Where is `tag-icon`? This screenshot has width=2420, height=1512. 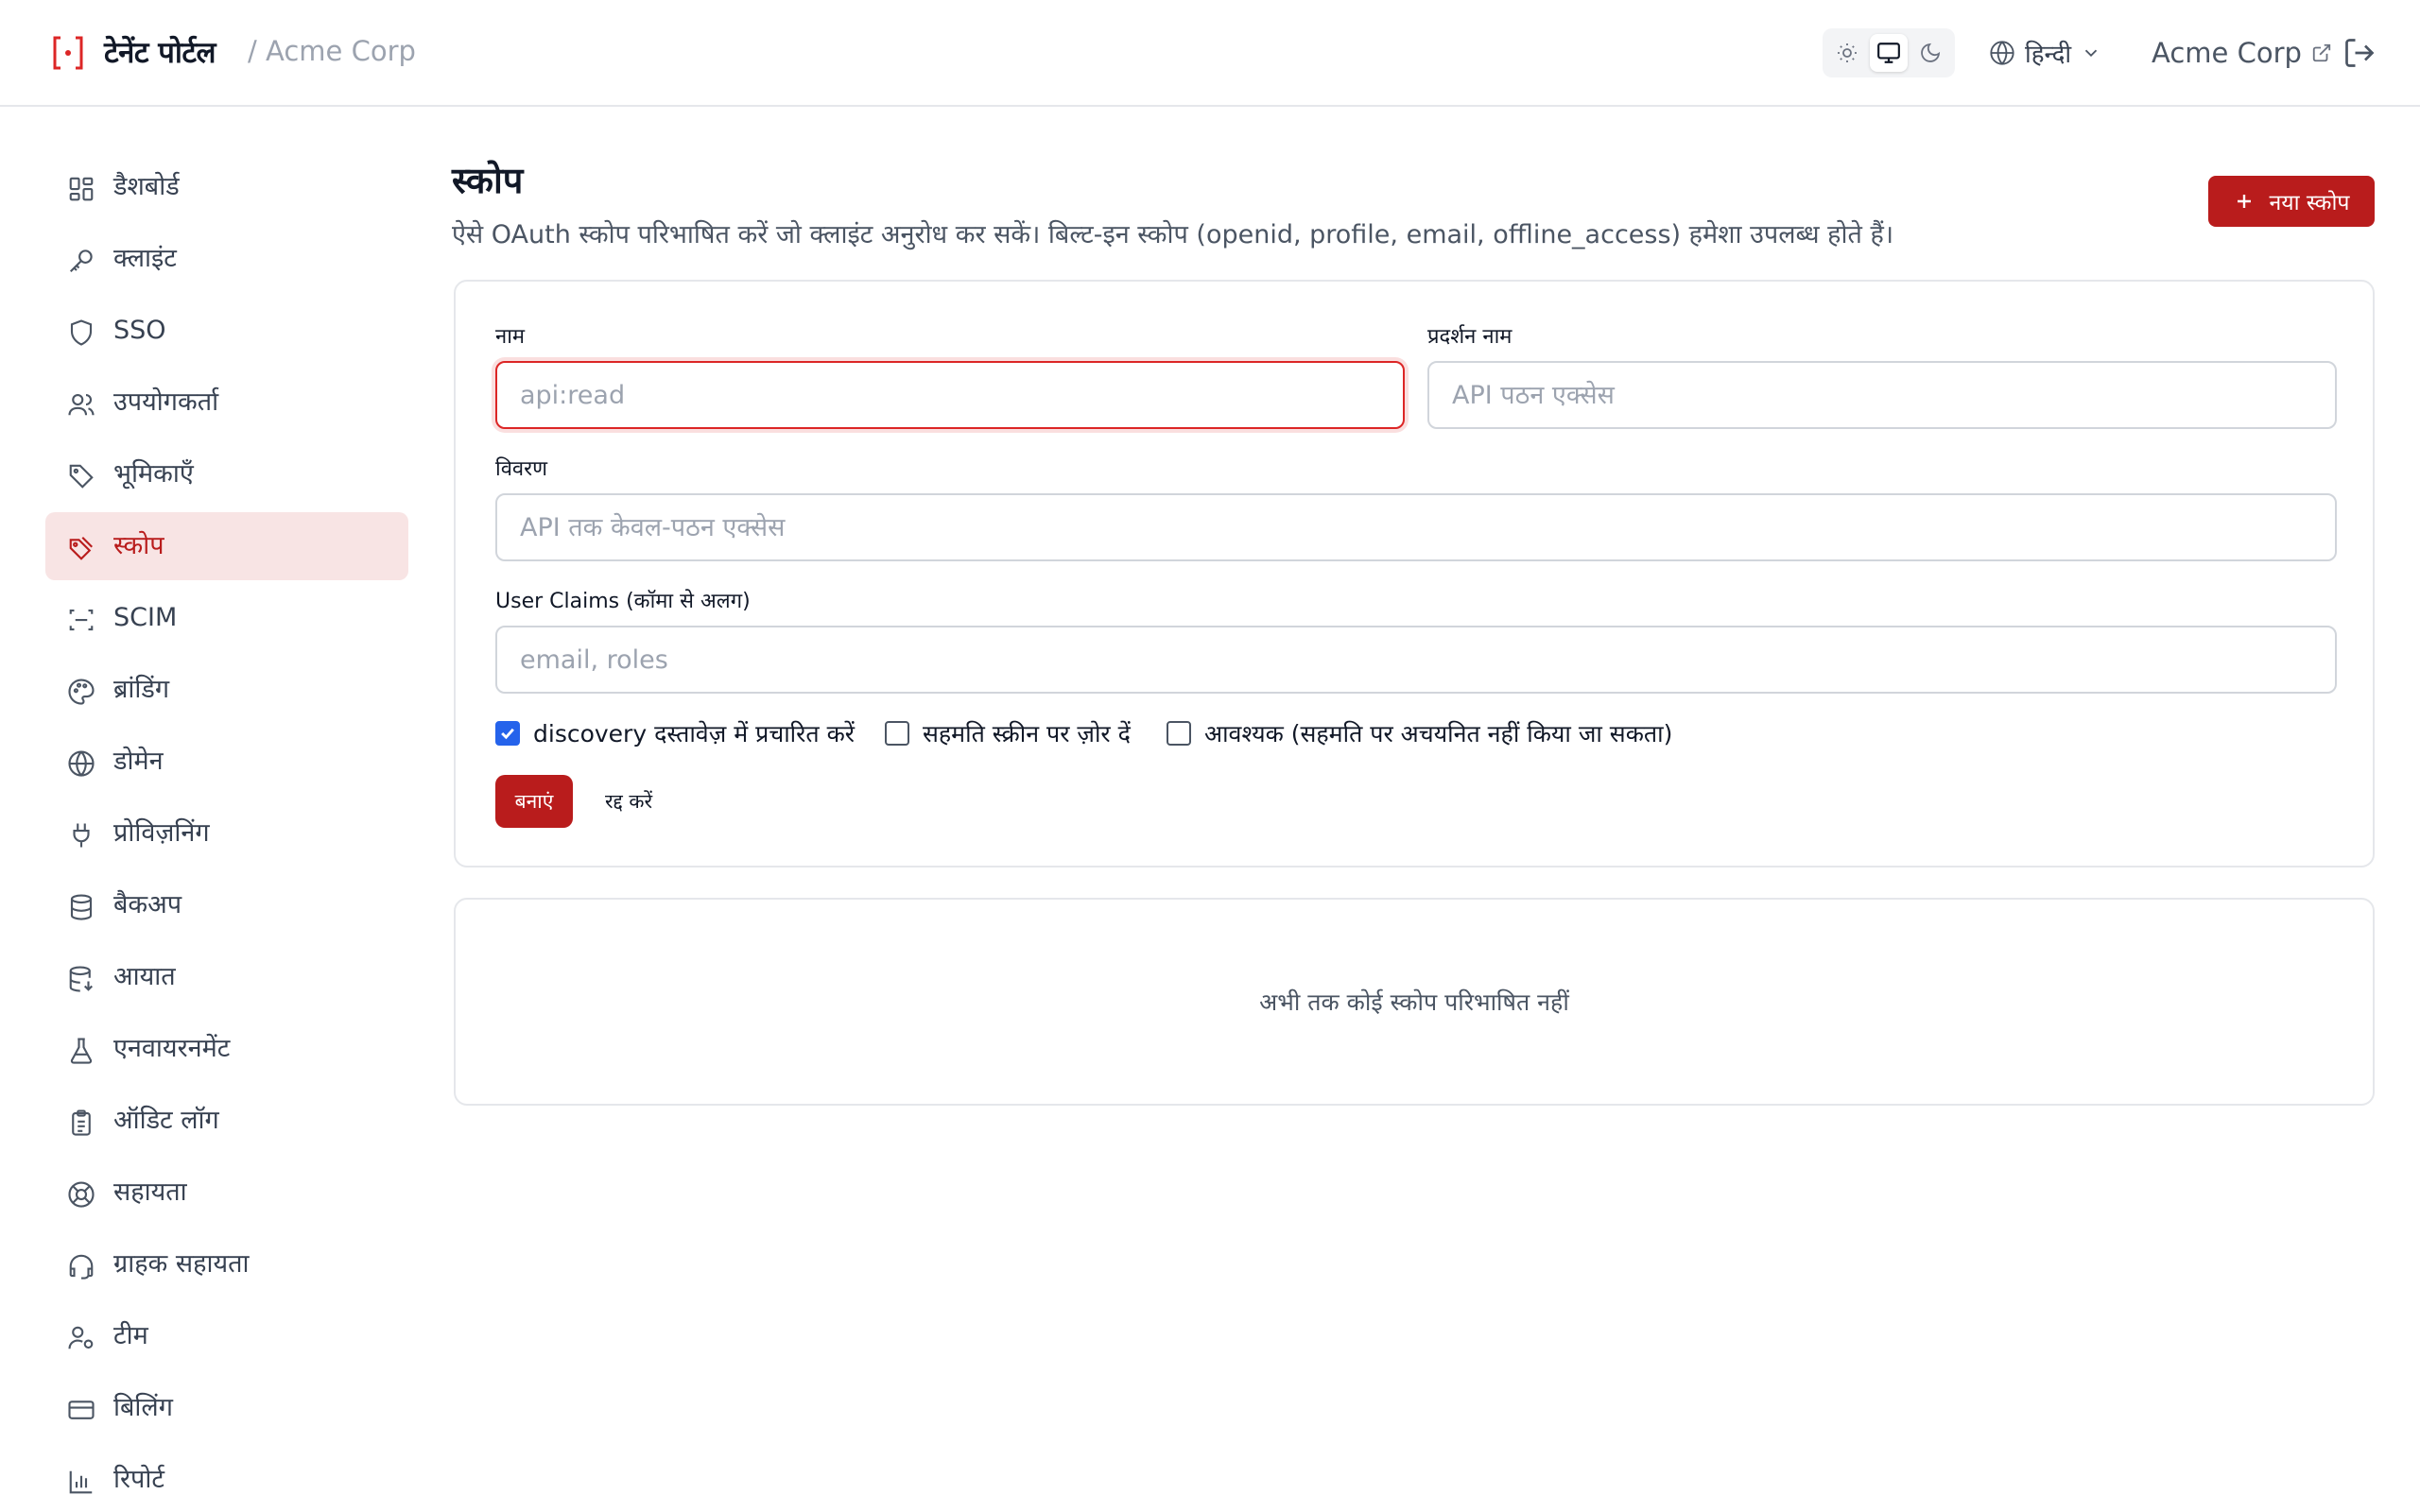 tag-icon is located at coordinates (81, 476).